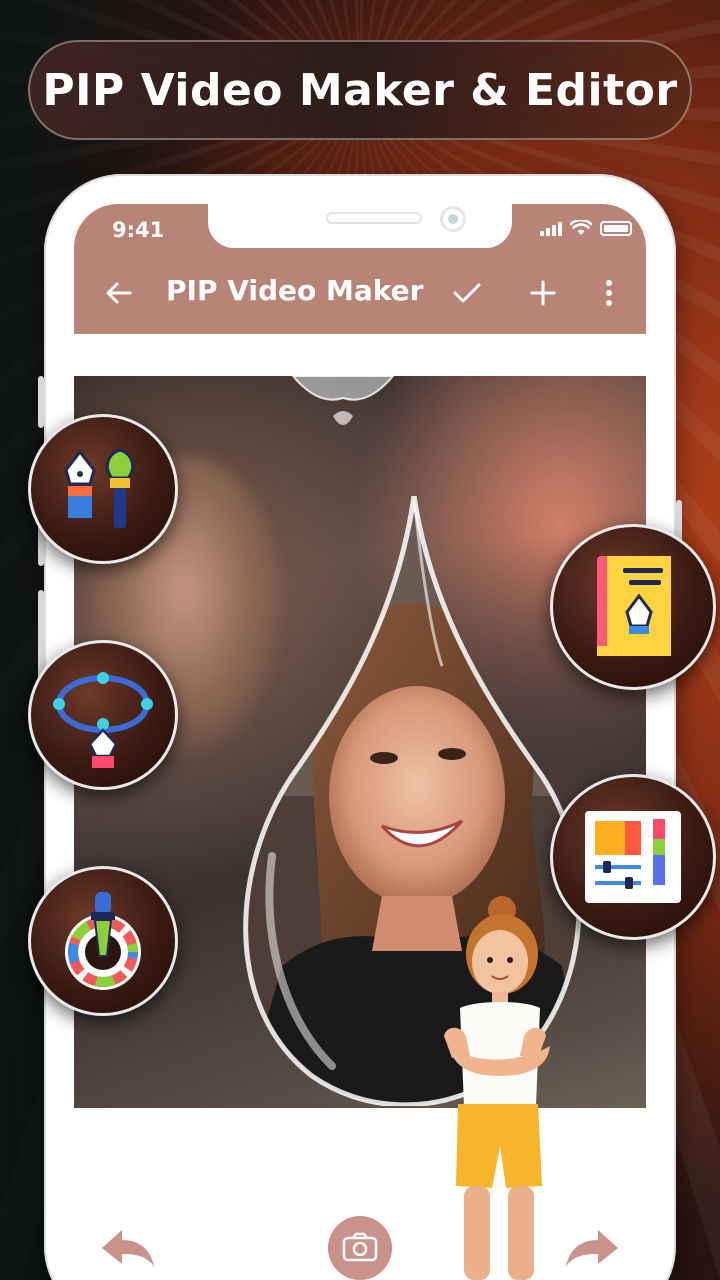  I want to click on status-icons, so click(586, 228).